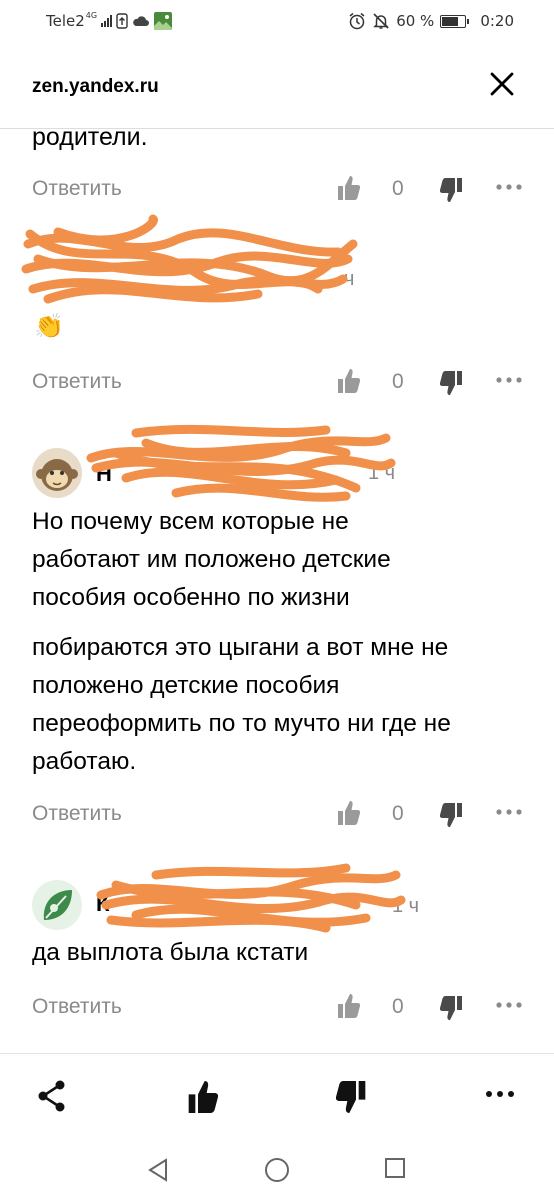  I want to click on status-bar-right: 60 % 0:20, so click(431, 21).